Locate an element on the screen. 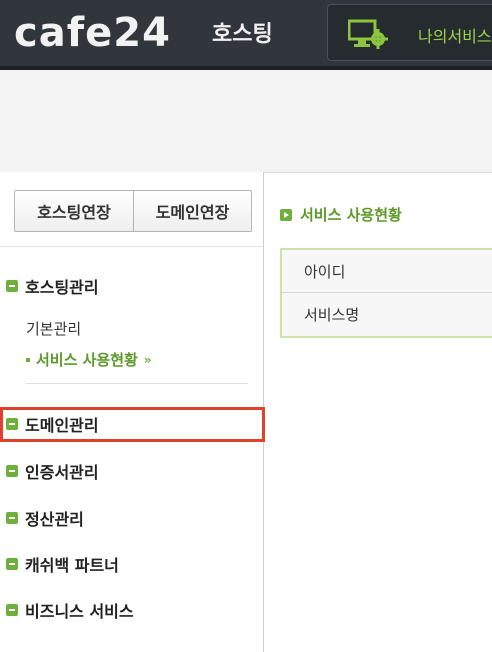 The width and height of the screenshot is (492, 652). sidebar-item-label: 비즈니스 서비스 is located at coordinates (79, 611).